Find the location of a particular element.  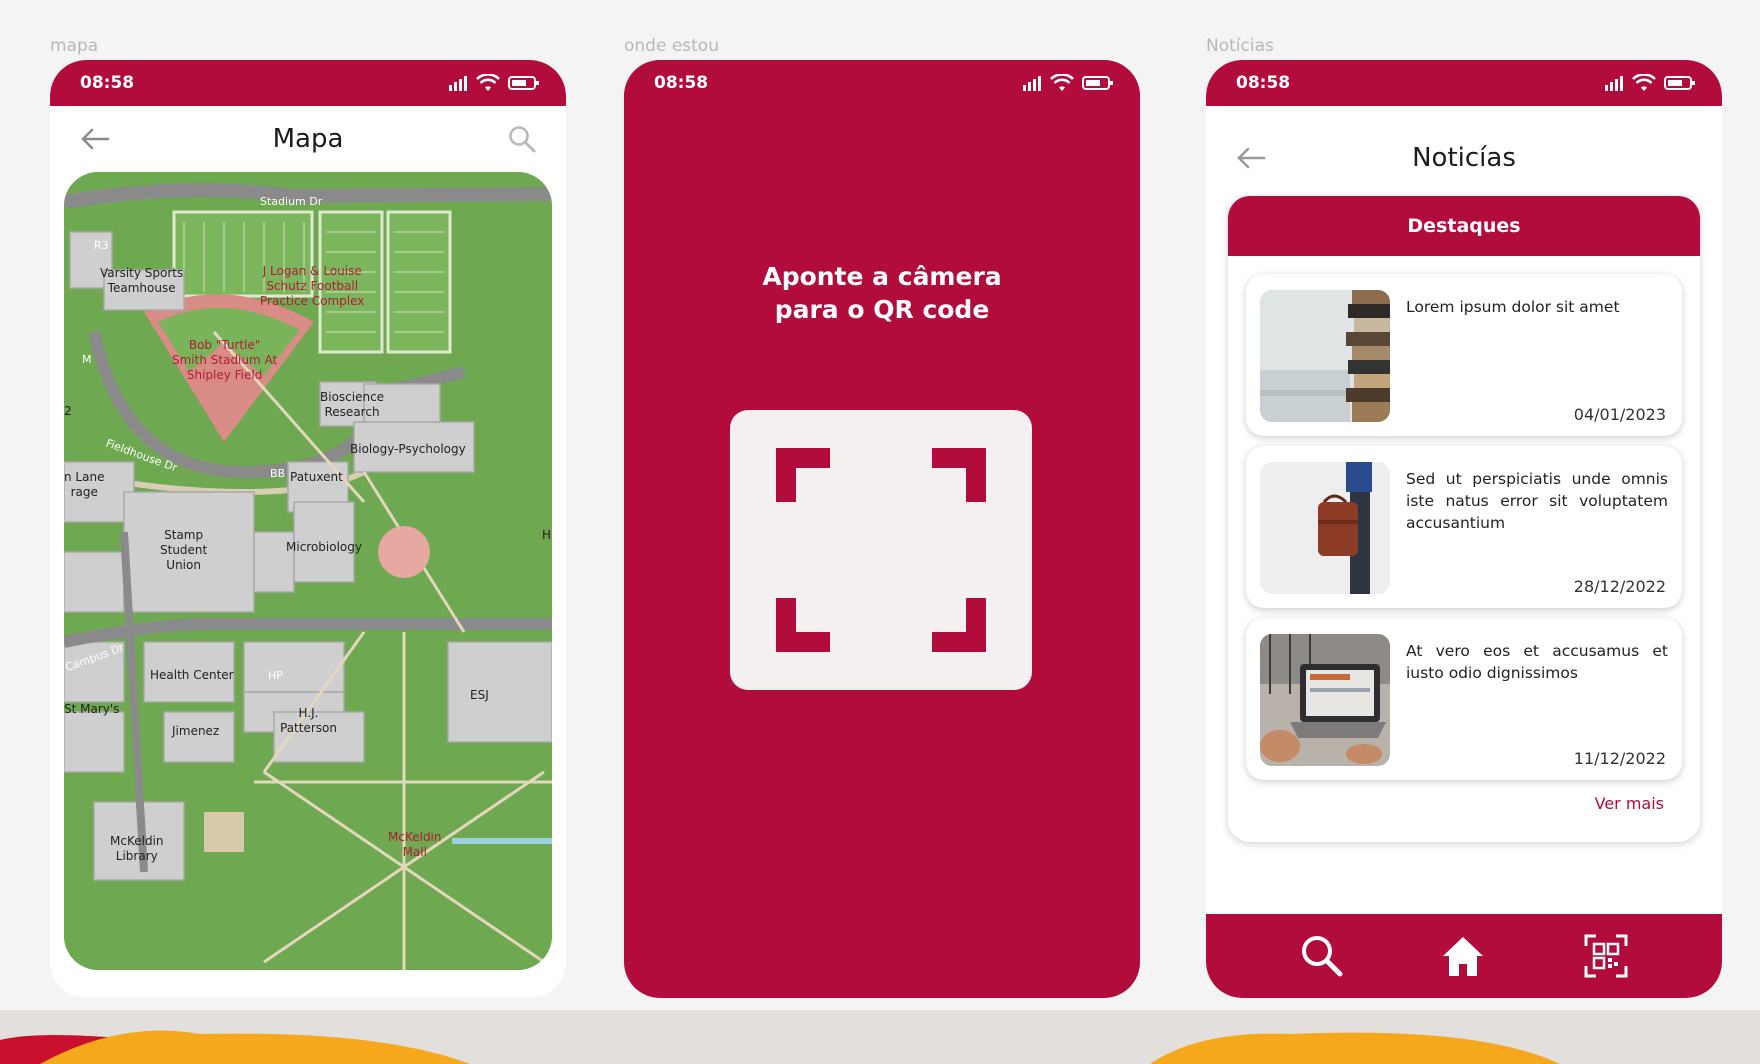

see-more-link: Ver mais is located at coordinates (1629, 803).